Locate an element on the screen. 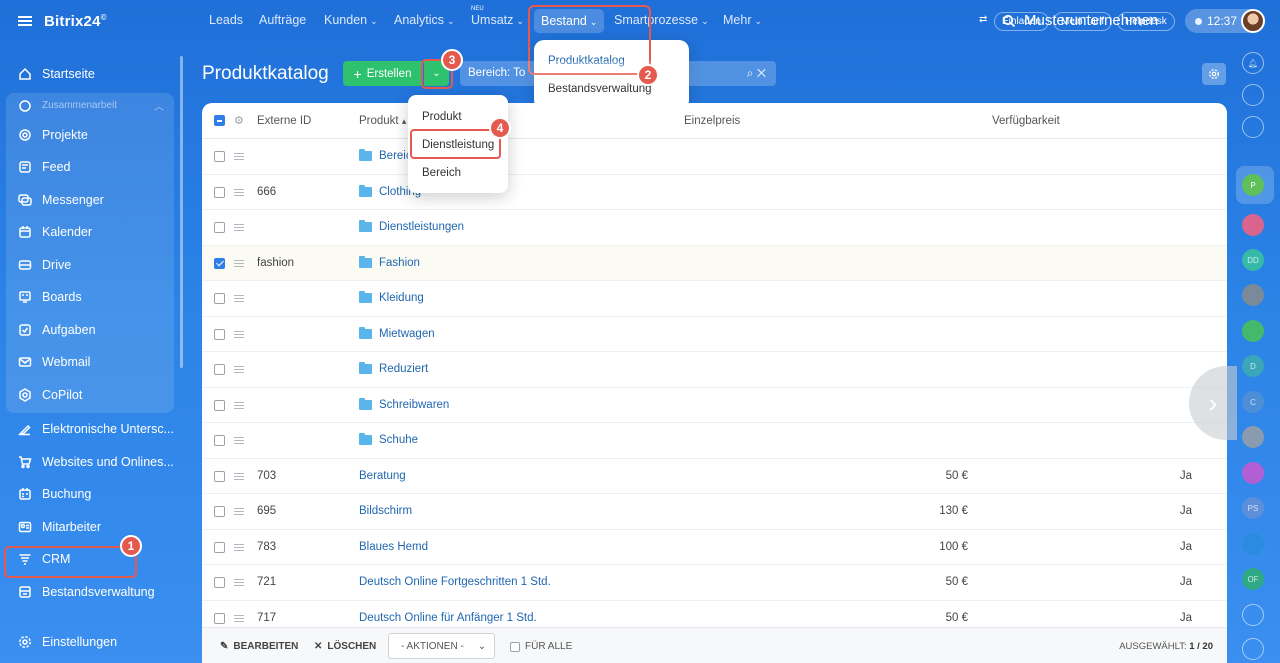 This screenshot has width=1280, height=663. menu-item-bereich: Bereich is located at coordinates (458, 173).